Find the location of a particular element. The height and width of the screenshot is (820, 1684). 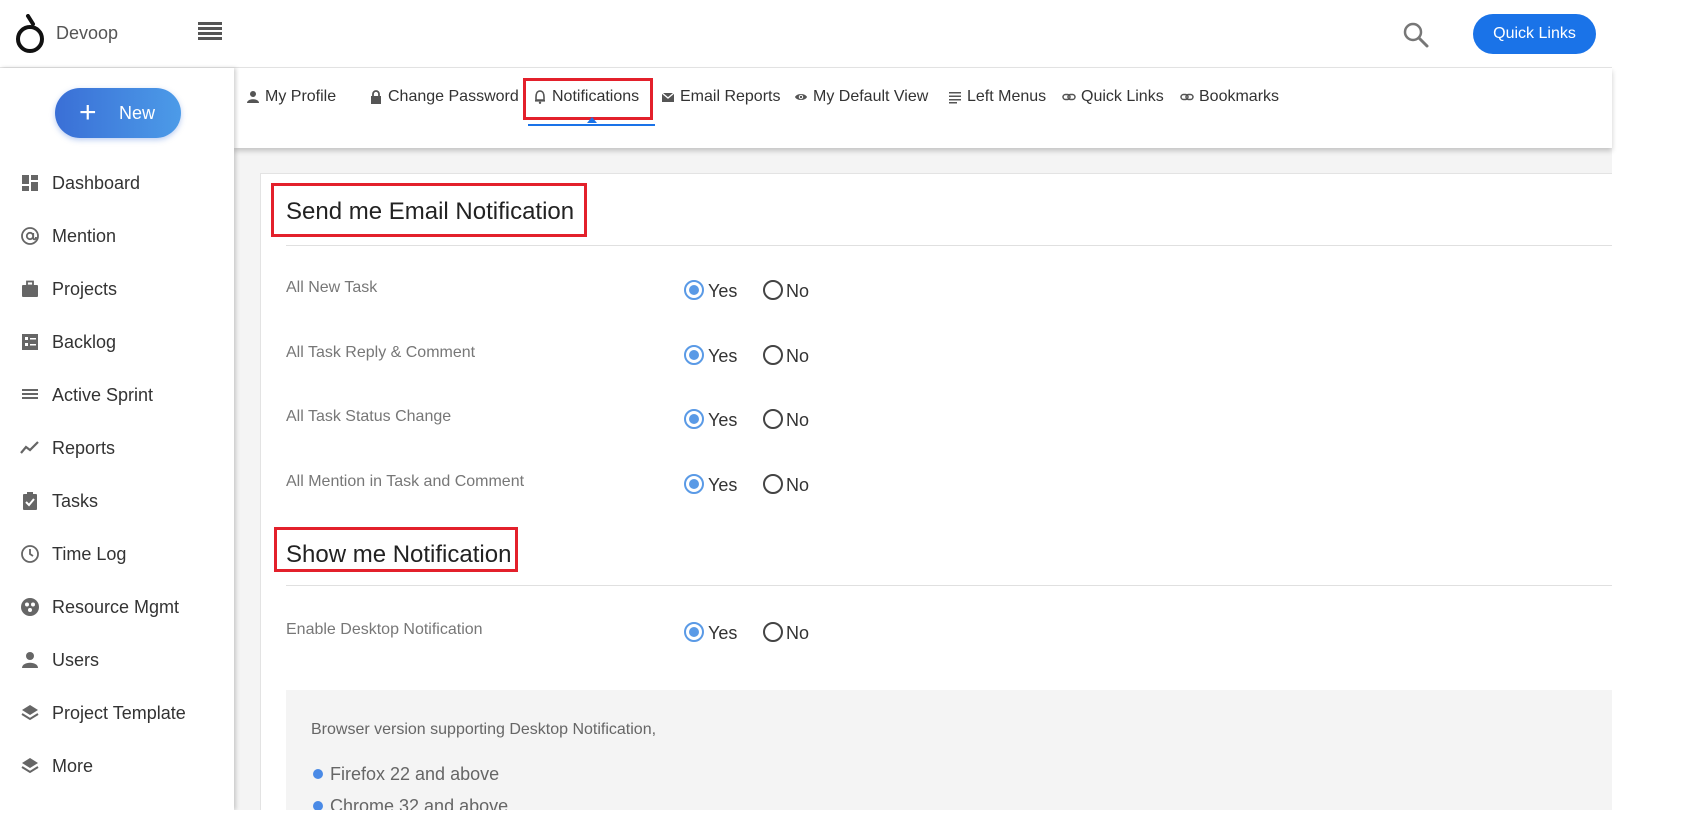

quick-links-button: Quick Links is located at coordinates (1534, 34).